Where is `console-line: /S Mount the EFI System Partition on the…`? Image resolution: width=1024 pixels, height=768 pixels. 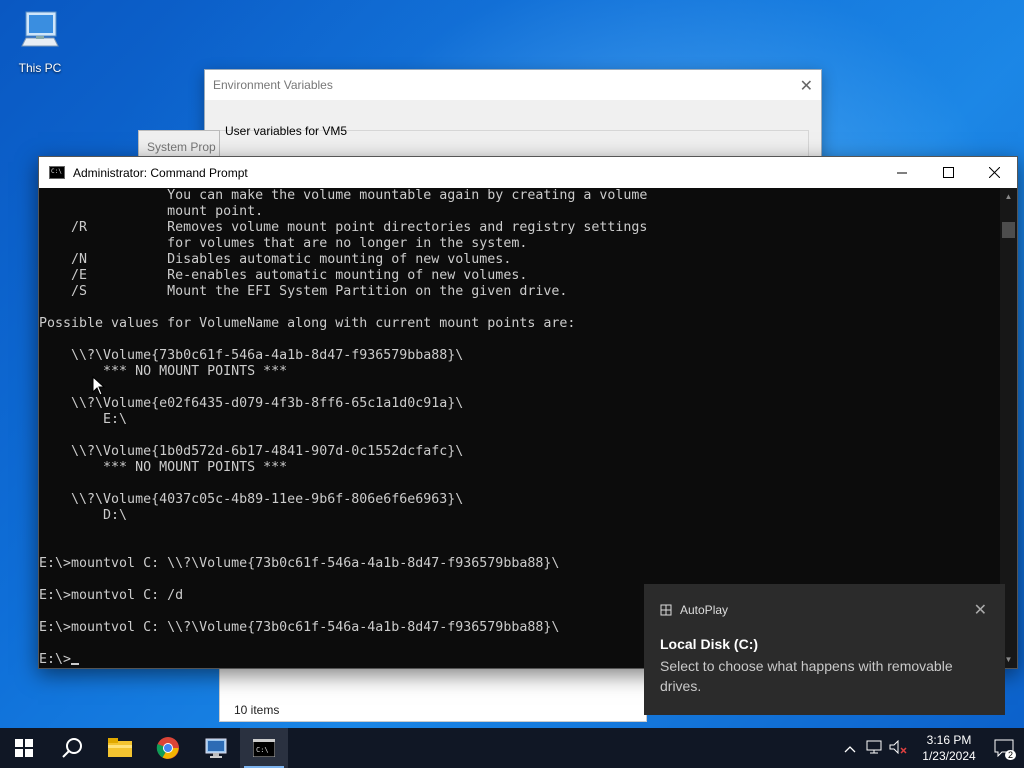
console-line: /S Mount the EFI System Partition on the… is located at coordinates (303, 291).